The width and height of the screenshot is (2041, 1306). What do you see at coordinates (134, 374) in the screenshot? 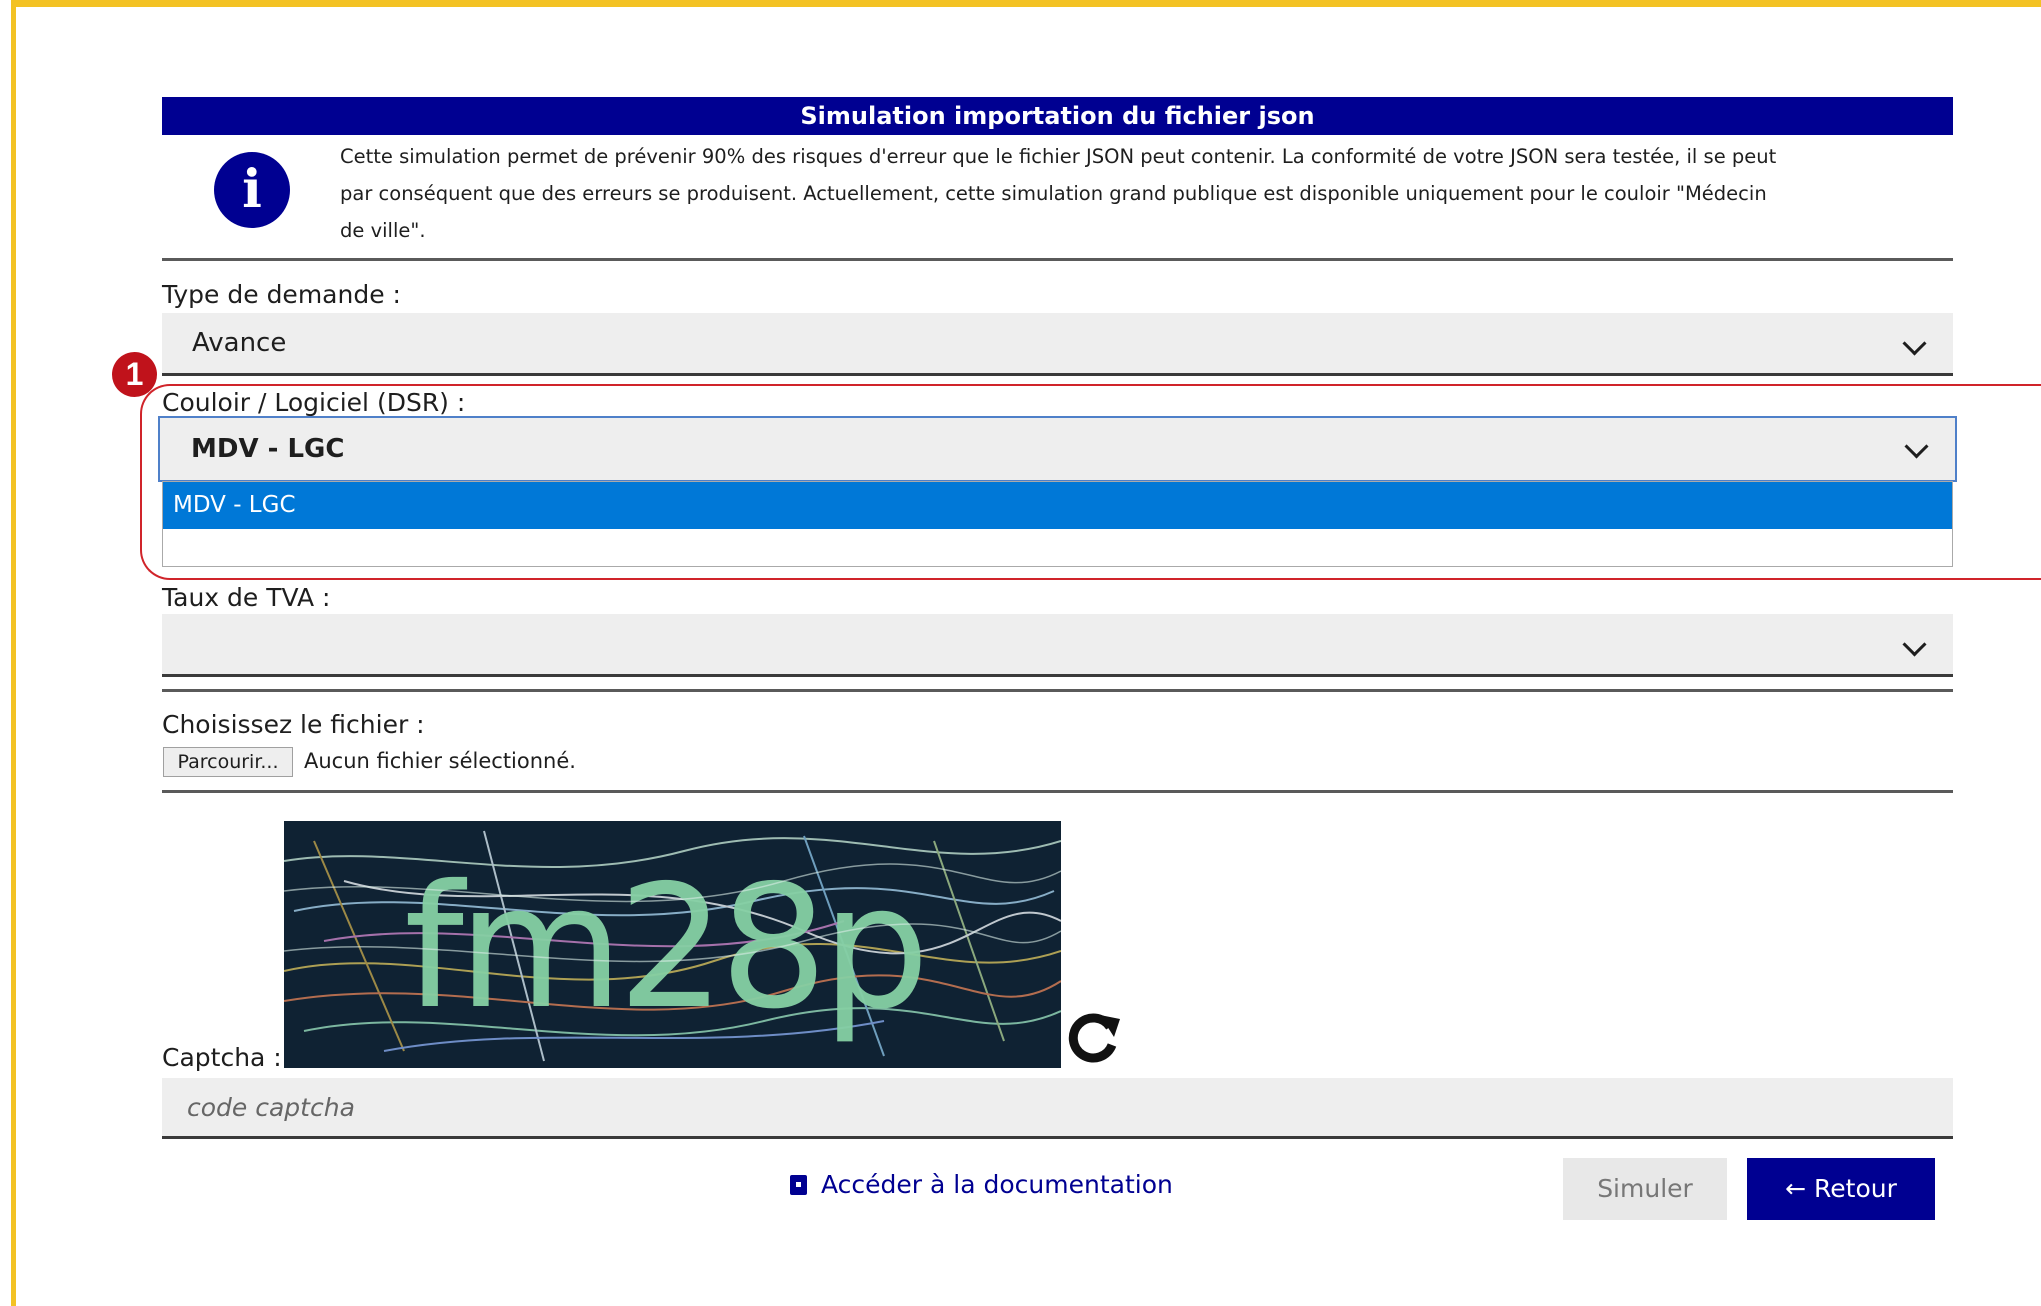
I see `annotation-badge: 1` at bounding box center [134, 374].